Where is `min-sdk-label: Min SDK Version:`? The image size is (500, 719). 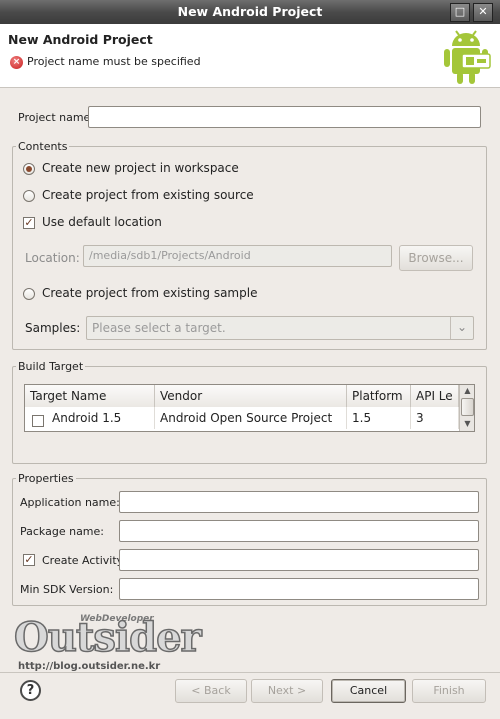 min-sdk-label: Min SDK Version: is located at coordinates (67, 589).